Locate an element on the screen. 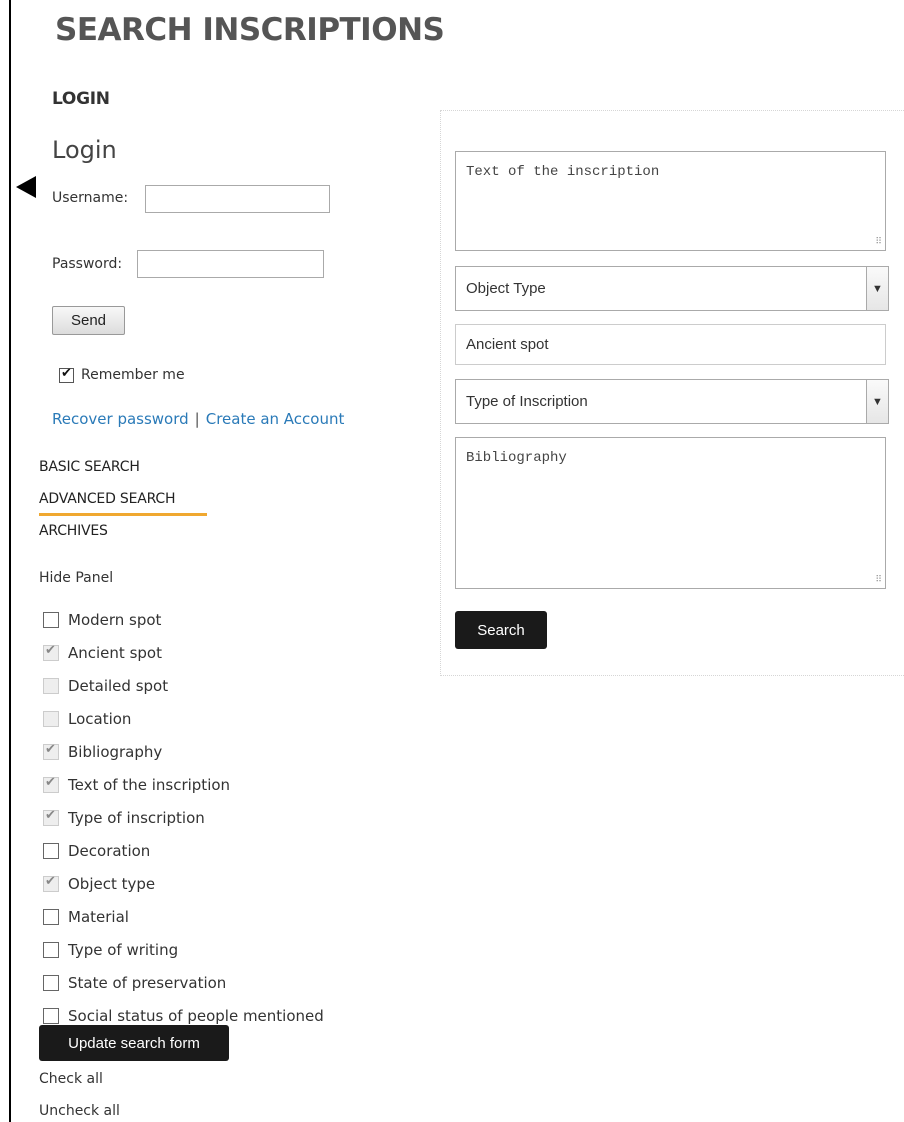  bibliography-textarea: Bibliography ⠿ is located at coordinates (670, 513).